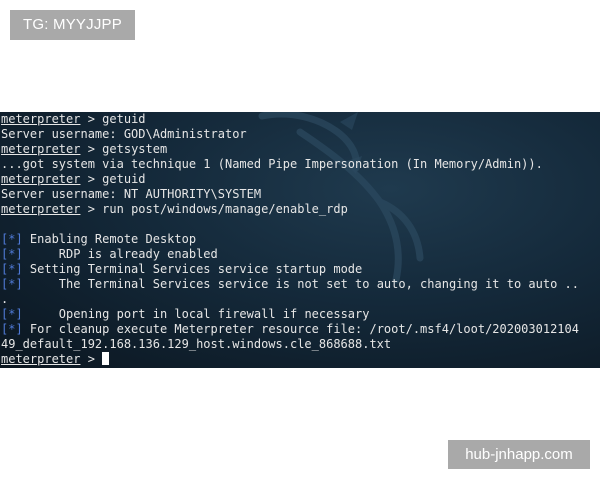 This screenshot has width=600, height=480. I want to click on output-line: Server username: NT AUTHORITY\SYSTEM, so click(300, 194).